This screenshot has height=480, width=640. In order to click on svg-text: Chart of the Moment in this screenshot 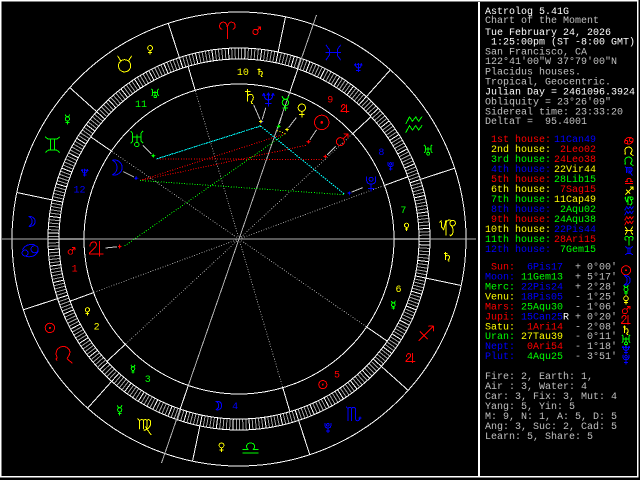, I will do `click(542, 21)`.